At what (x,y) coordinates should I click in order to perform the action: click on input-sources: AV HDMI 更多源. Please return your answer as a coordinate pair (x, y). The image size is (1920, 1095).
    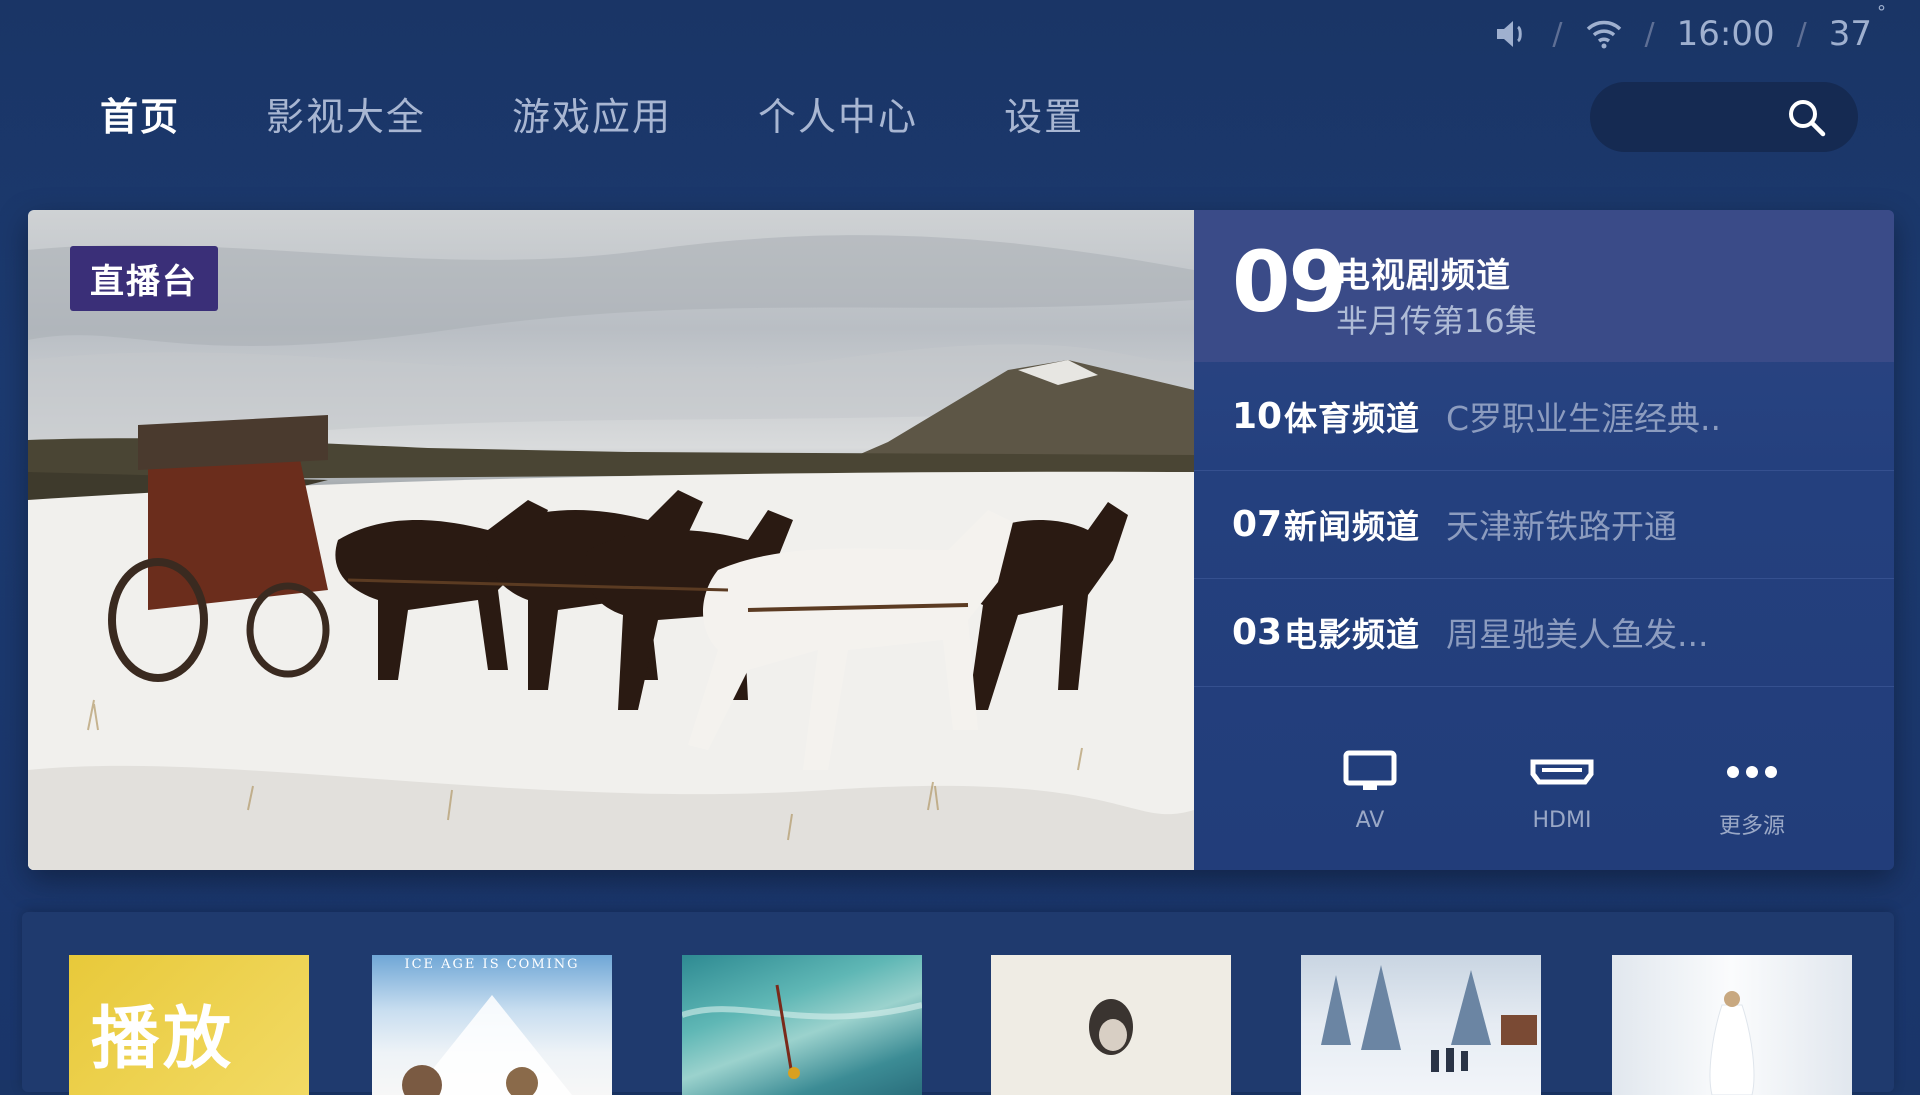
    Looking at the image, I should click on (1544, 799).